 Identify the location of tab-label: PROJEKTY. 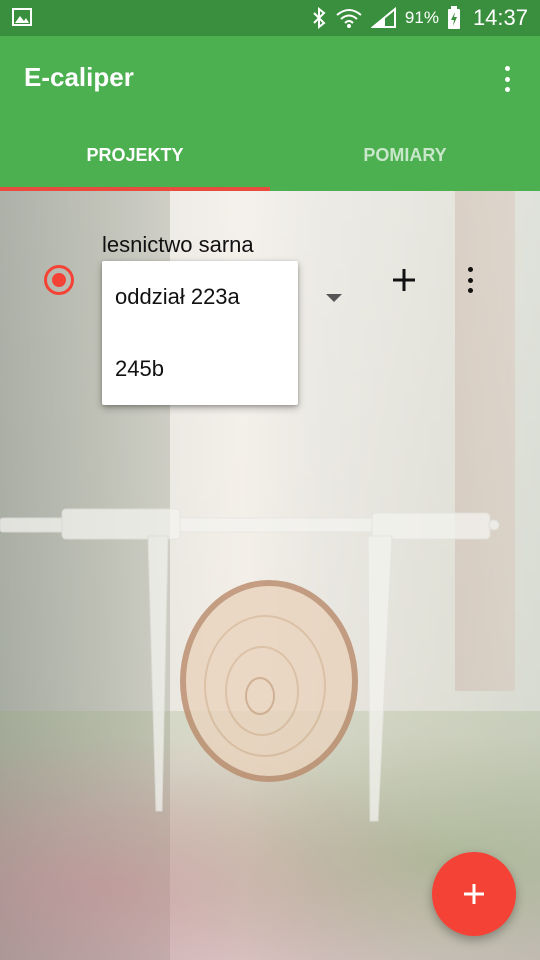
(135, 155).